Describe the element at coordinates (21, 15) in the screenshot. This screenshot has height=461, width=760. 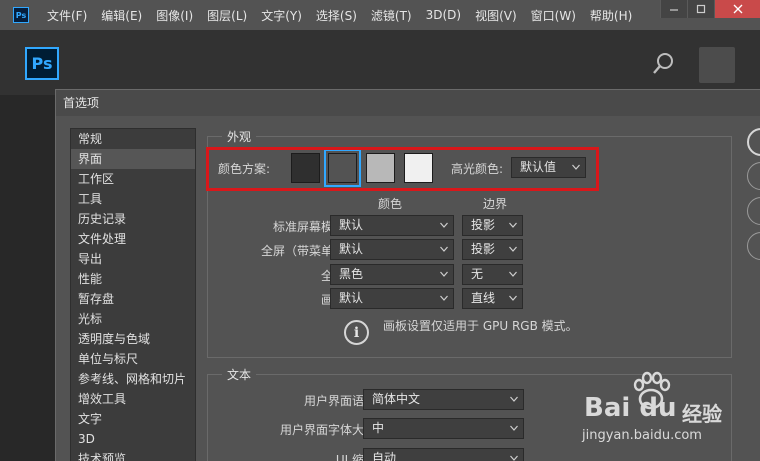
I see `app-icon: Ps` at that location.